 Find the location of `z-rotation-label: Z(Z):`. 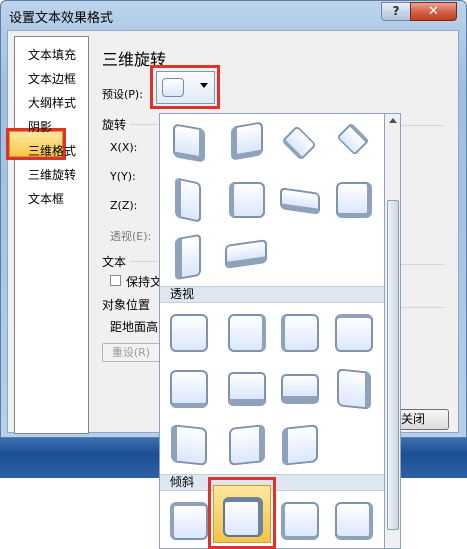

z-rotation-label: Z(Z): is located at coordinates (124, 205).